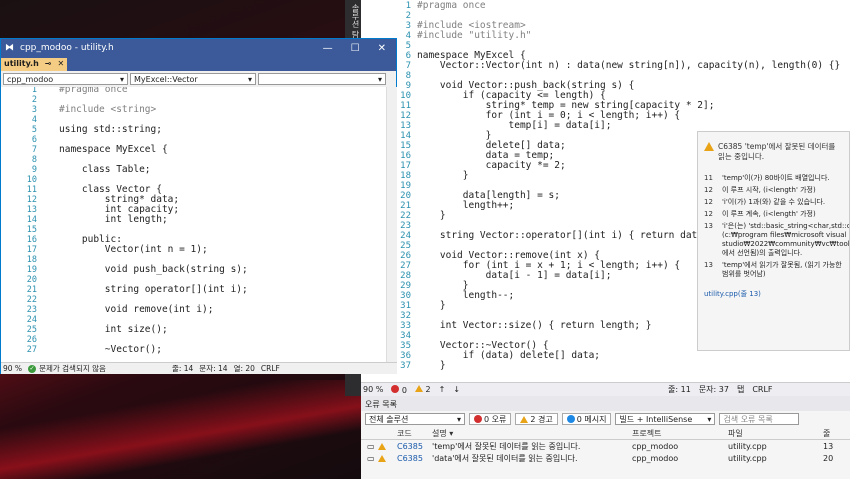 The height and width of the screenshot is (479, 850). What do you see at coordinates (713, 389) in the screenshot?
I see `col-indicator: 문자: 37` at bounding box center [713, 389].